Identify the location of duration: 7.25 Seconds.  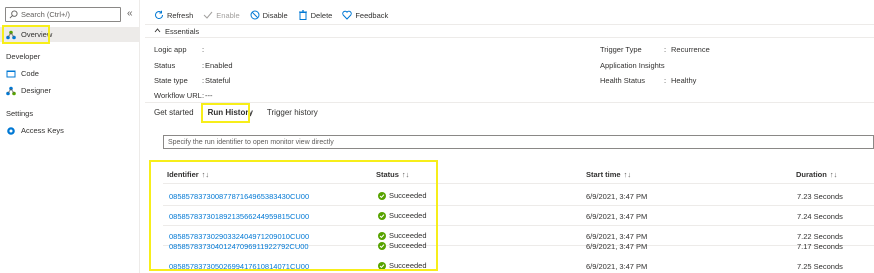
(820, 266).